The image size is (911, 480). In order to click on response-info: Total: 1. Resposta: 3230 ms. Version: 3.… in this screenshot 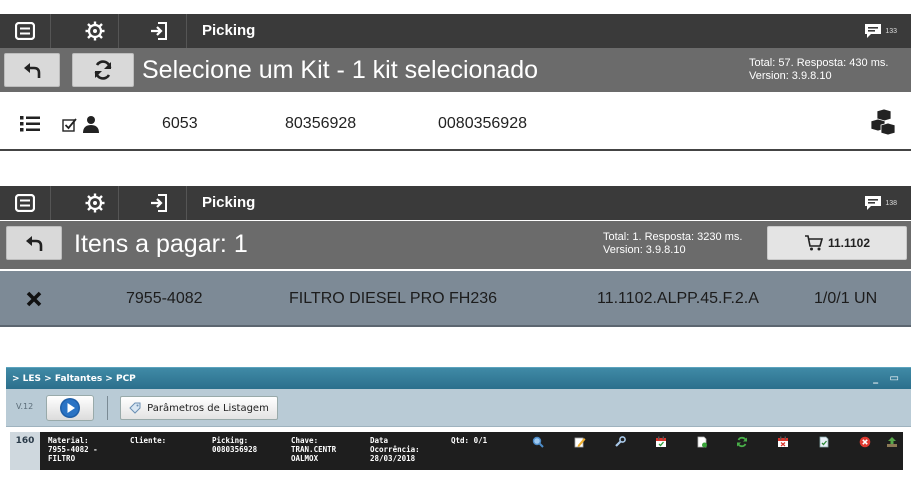, I will do `click(672, 244)`.